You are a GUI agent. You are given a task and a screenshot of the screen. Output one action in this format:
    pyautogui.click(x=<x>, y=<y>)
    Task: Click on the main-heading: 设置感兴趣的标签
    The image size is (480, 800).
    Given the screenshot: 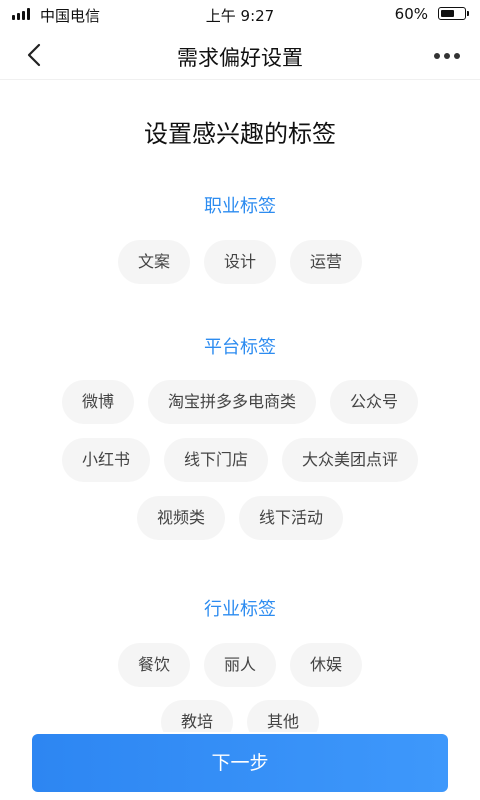 What is the action you would take?
    pyautogui.click(x=240, y=134)
    